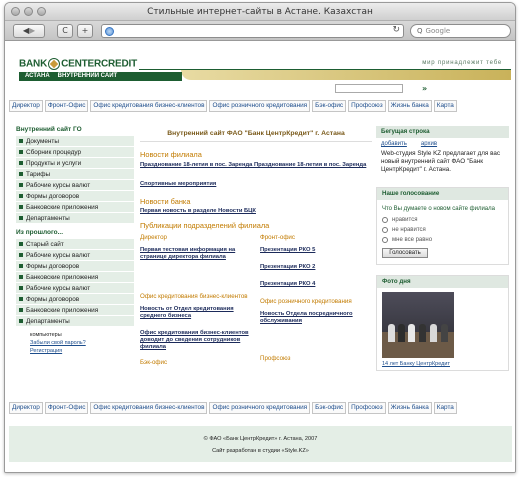 The image size is (520, 477). What do you see at coordinates (85, 31) in the screenshot?
I see `add-bookmark-button: +` at bounding box center [85, 31].